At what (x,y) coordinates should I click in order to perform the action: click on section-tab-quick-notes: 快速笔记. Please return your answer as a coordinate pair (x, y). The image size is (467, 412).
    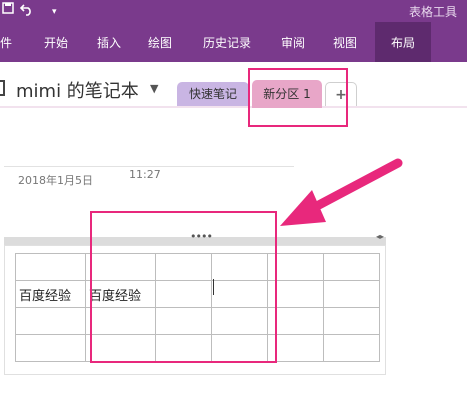
    Looking at the image, I should click on (213, 94).